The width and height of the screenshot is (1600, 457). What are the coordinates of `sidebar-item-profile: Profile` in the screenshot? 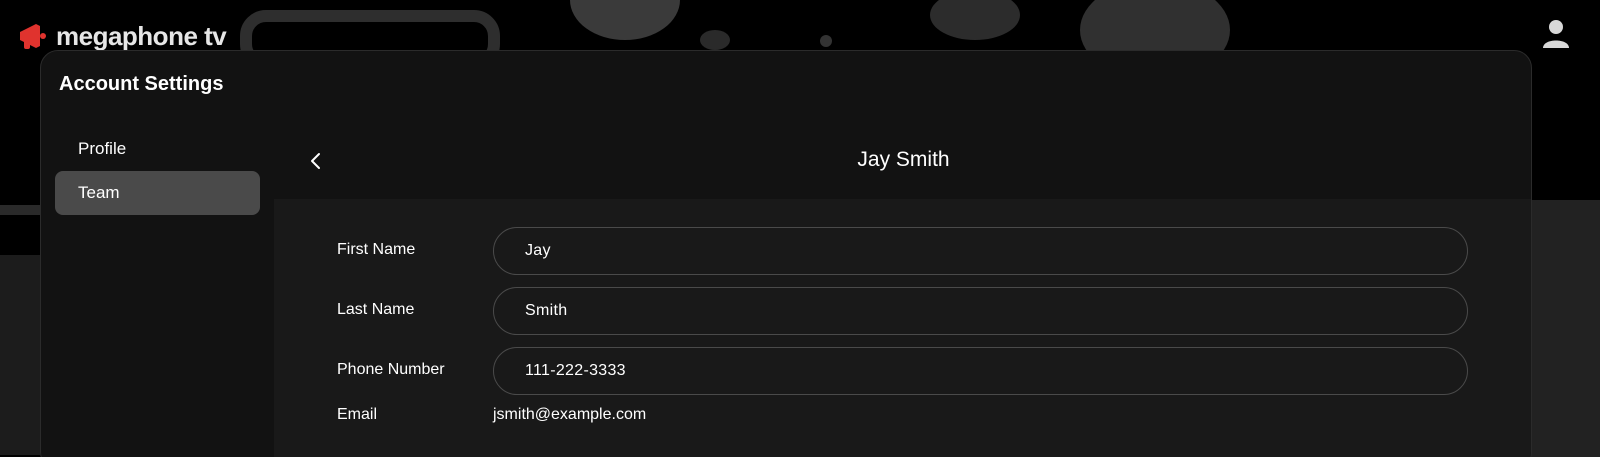 It's located at (157, 149).